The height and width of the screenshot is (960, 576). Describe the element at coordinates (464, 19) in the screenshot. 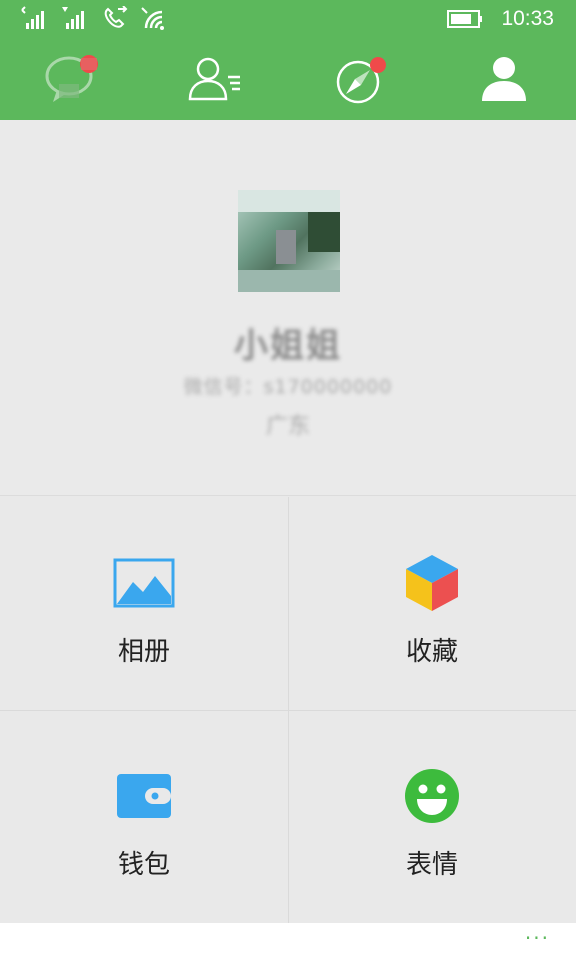

I see `battery-icon` at that location.